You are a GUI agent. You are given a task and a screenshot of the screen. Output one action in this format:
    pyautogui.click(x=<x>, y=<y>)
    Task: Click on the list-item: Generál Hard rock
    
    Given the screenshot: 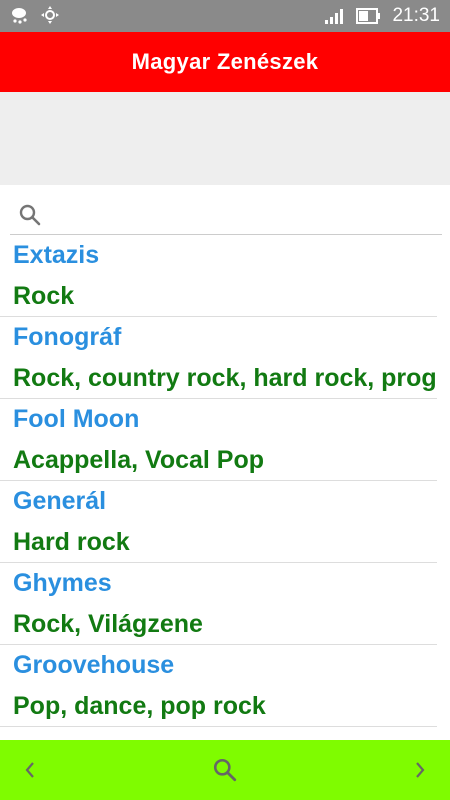 What is the action you would take?
    pyautogui.click(x=218, y=522)
    